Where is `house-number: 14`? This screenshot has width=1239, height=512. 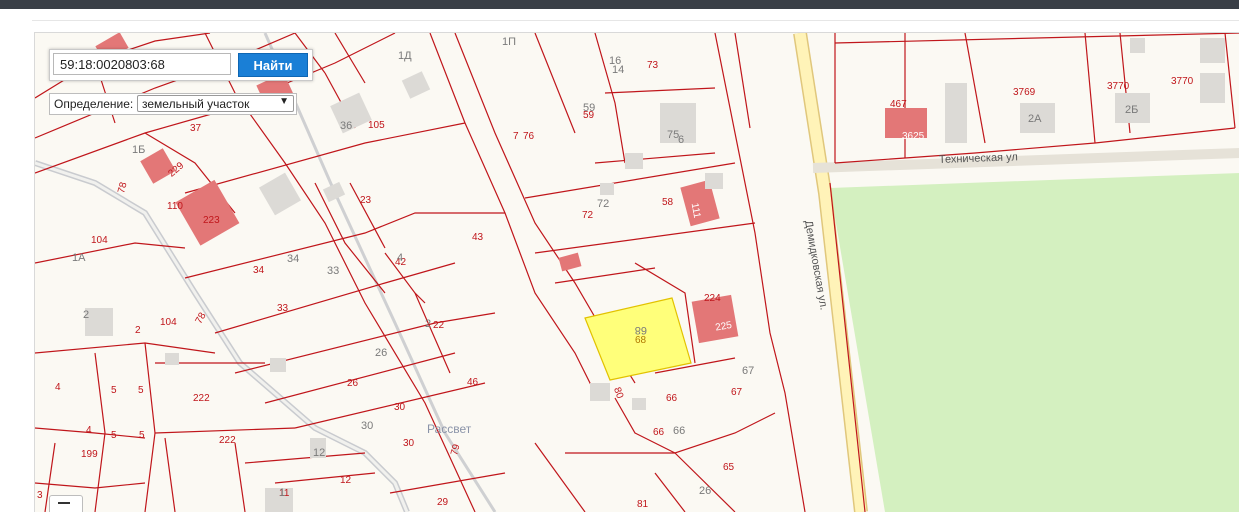 house-number: 14 is located at coordinates (618, 70).